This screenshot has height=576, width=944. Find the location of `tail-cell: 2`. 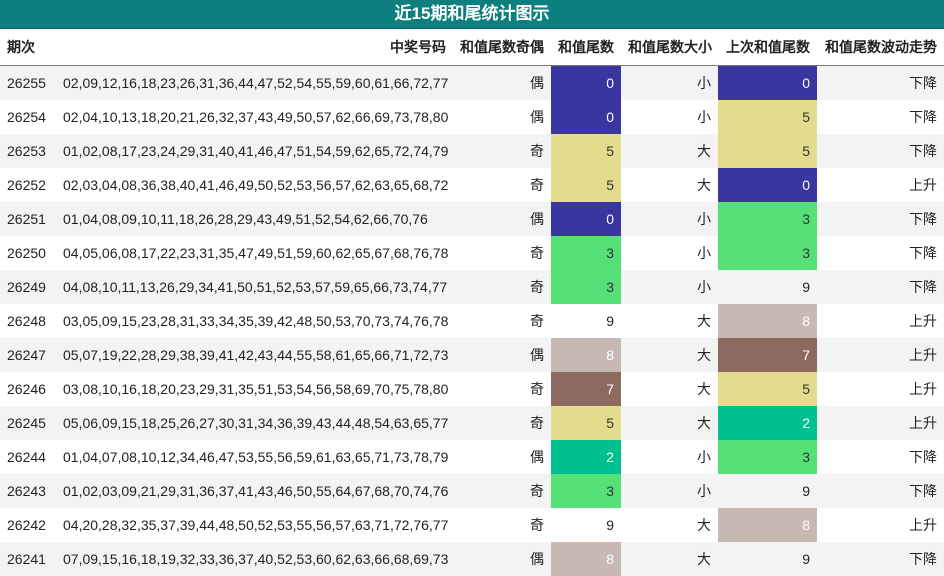

tail-cell: 2 is located at coordinates (586, 457).